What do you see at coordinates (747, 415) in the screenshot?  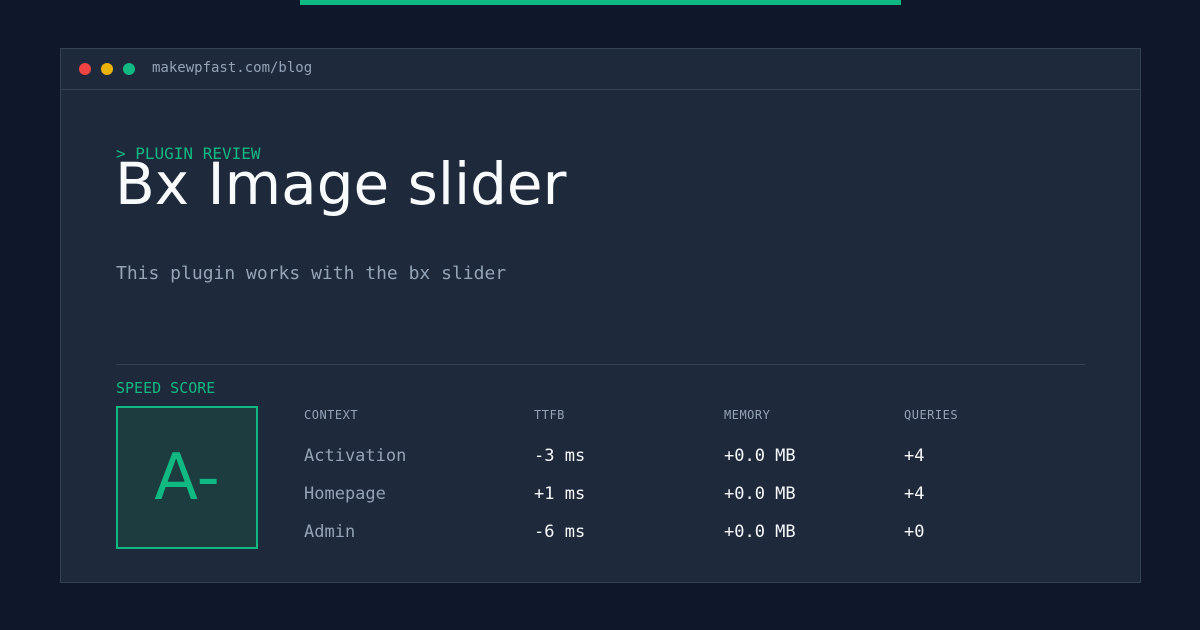 I see `table-header-memory: MEMORY` at bounding box center [747, 415].